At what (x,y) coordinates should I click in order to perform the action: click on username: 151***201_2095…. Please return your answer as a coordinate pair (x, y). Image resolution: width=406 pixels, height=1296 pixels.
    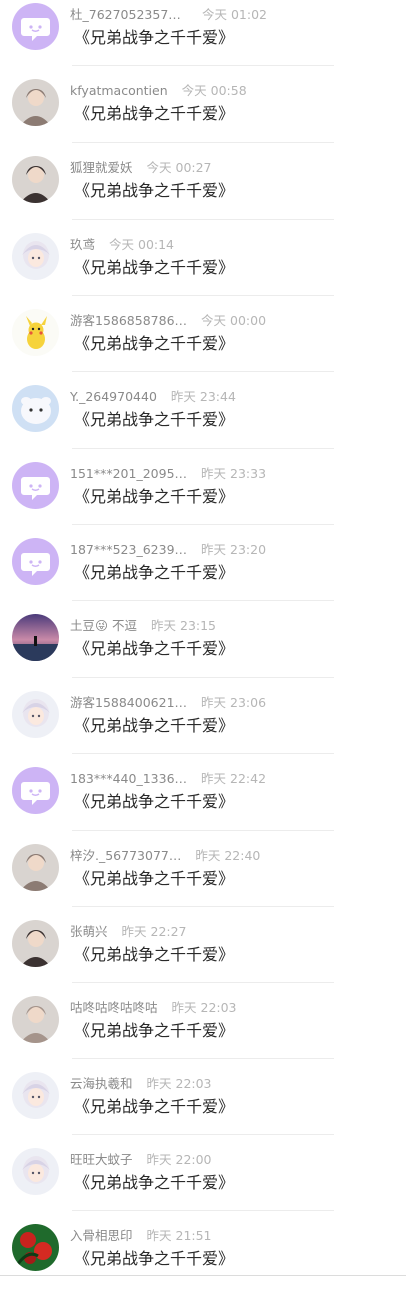
    Looking at the image, I should click on (128, 474).